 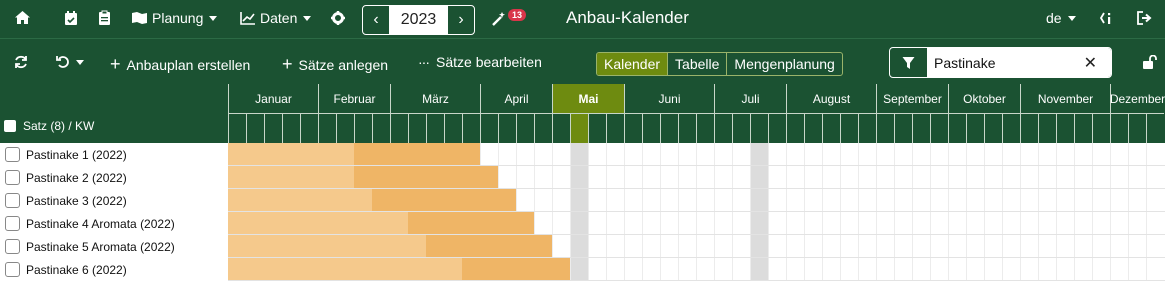 I want to click on undo-menu, so click(x=70, y=62).